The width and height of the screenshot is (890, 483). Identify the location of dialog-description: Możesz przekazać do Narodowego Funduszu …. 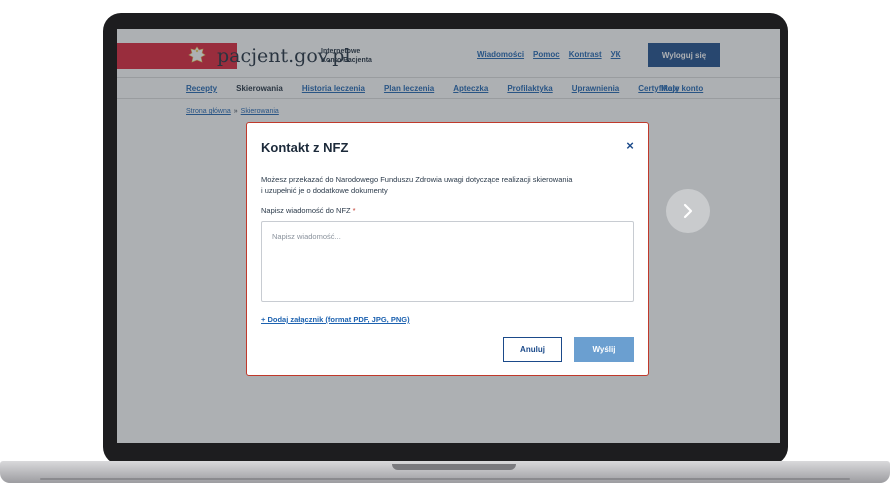
(446, 185).